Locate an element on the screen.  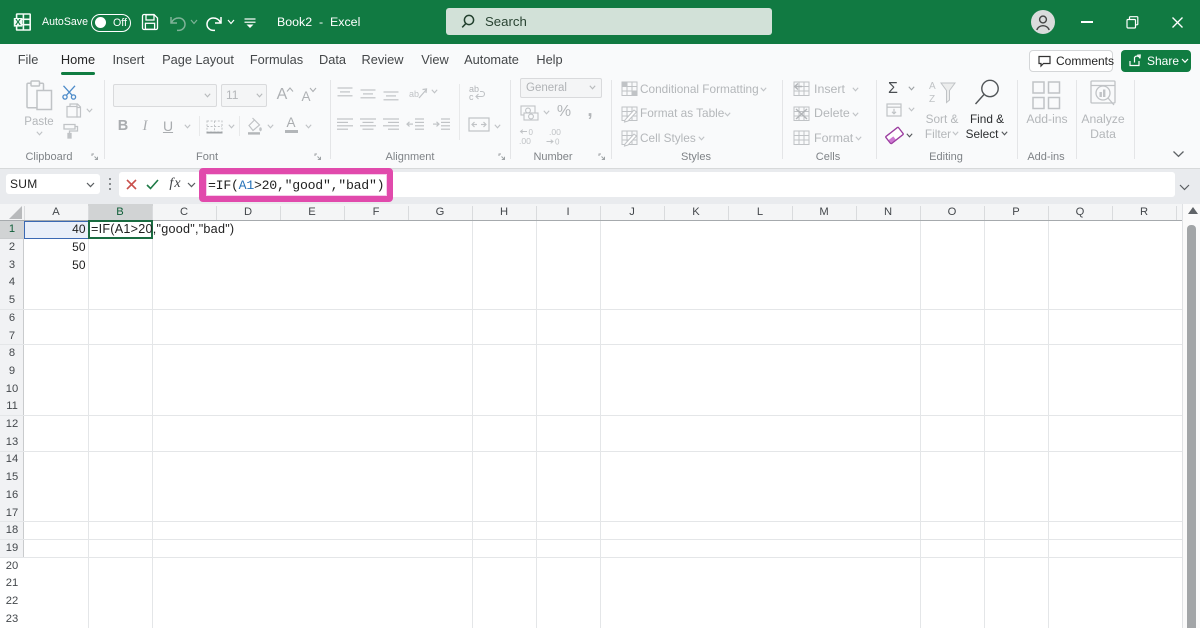
svg-text: Z is located at coordinates (932, 99).